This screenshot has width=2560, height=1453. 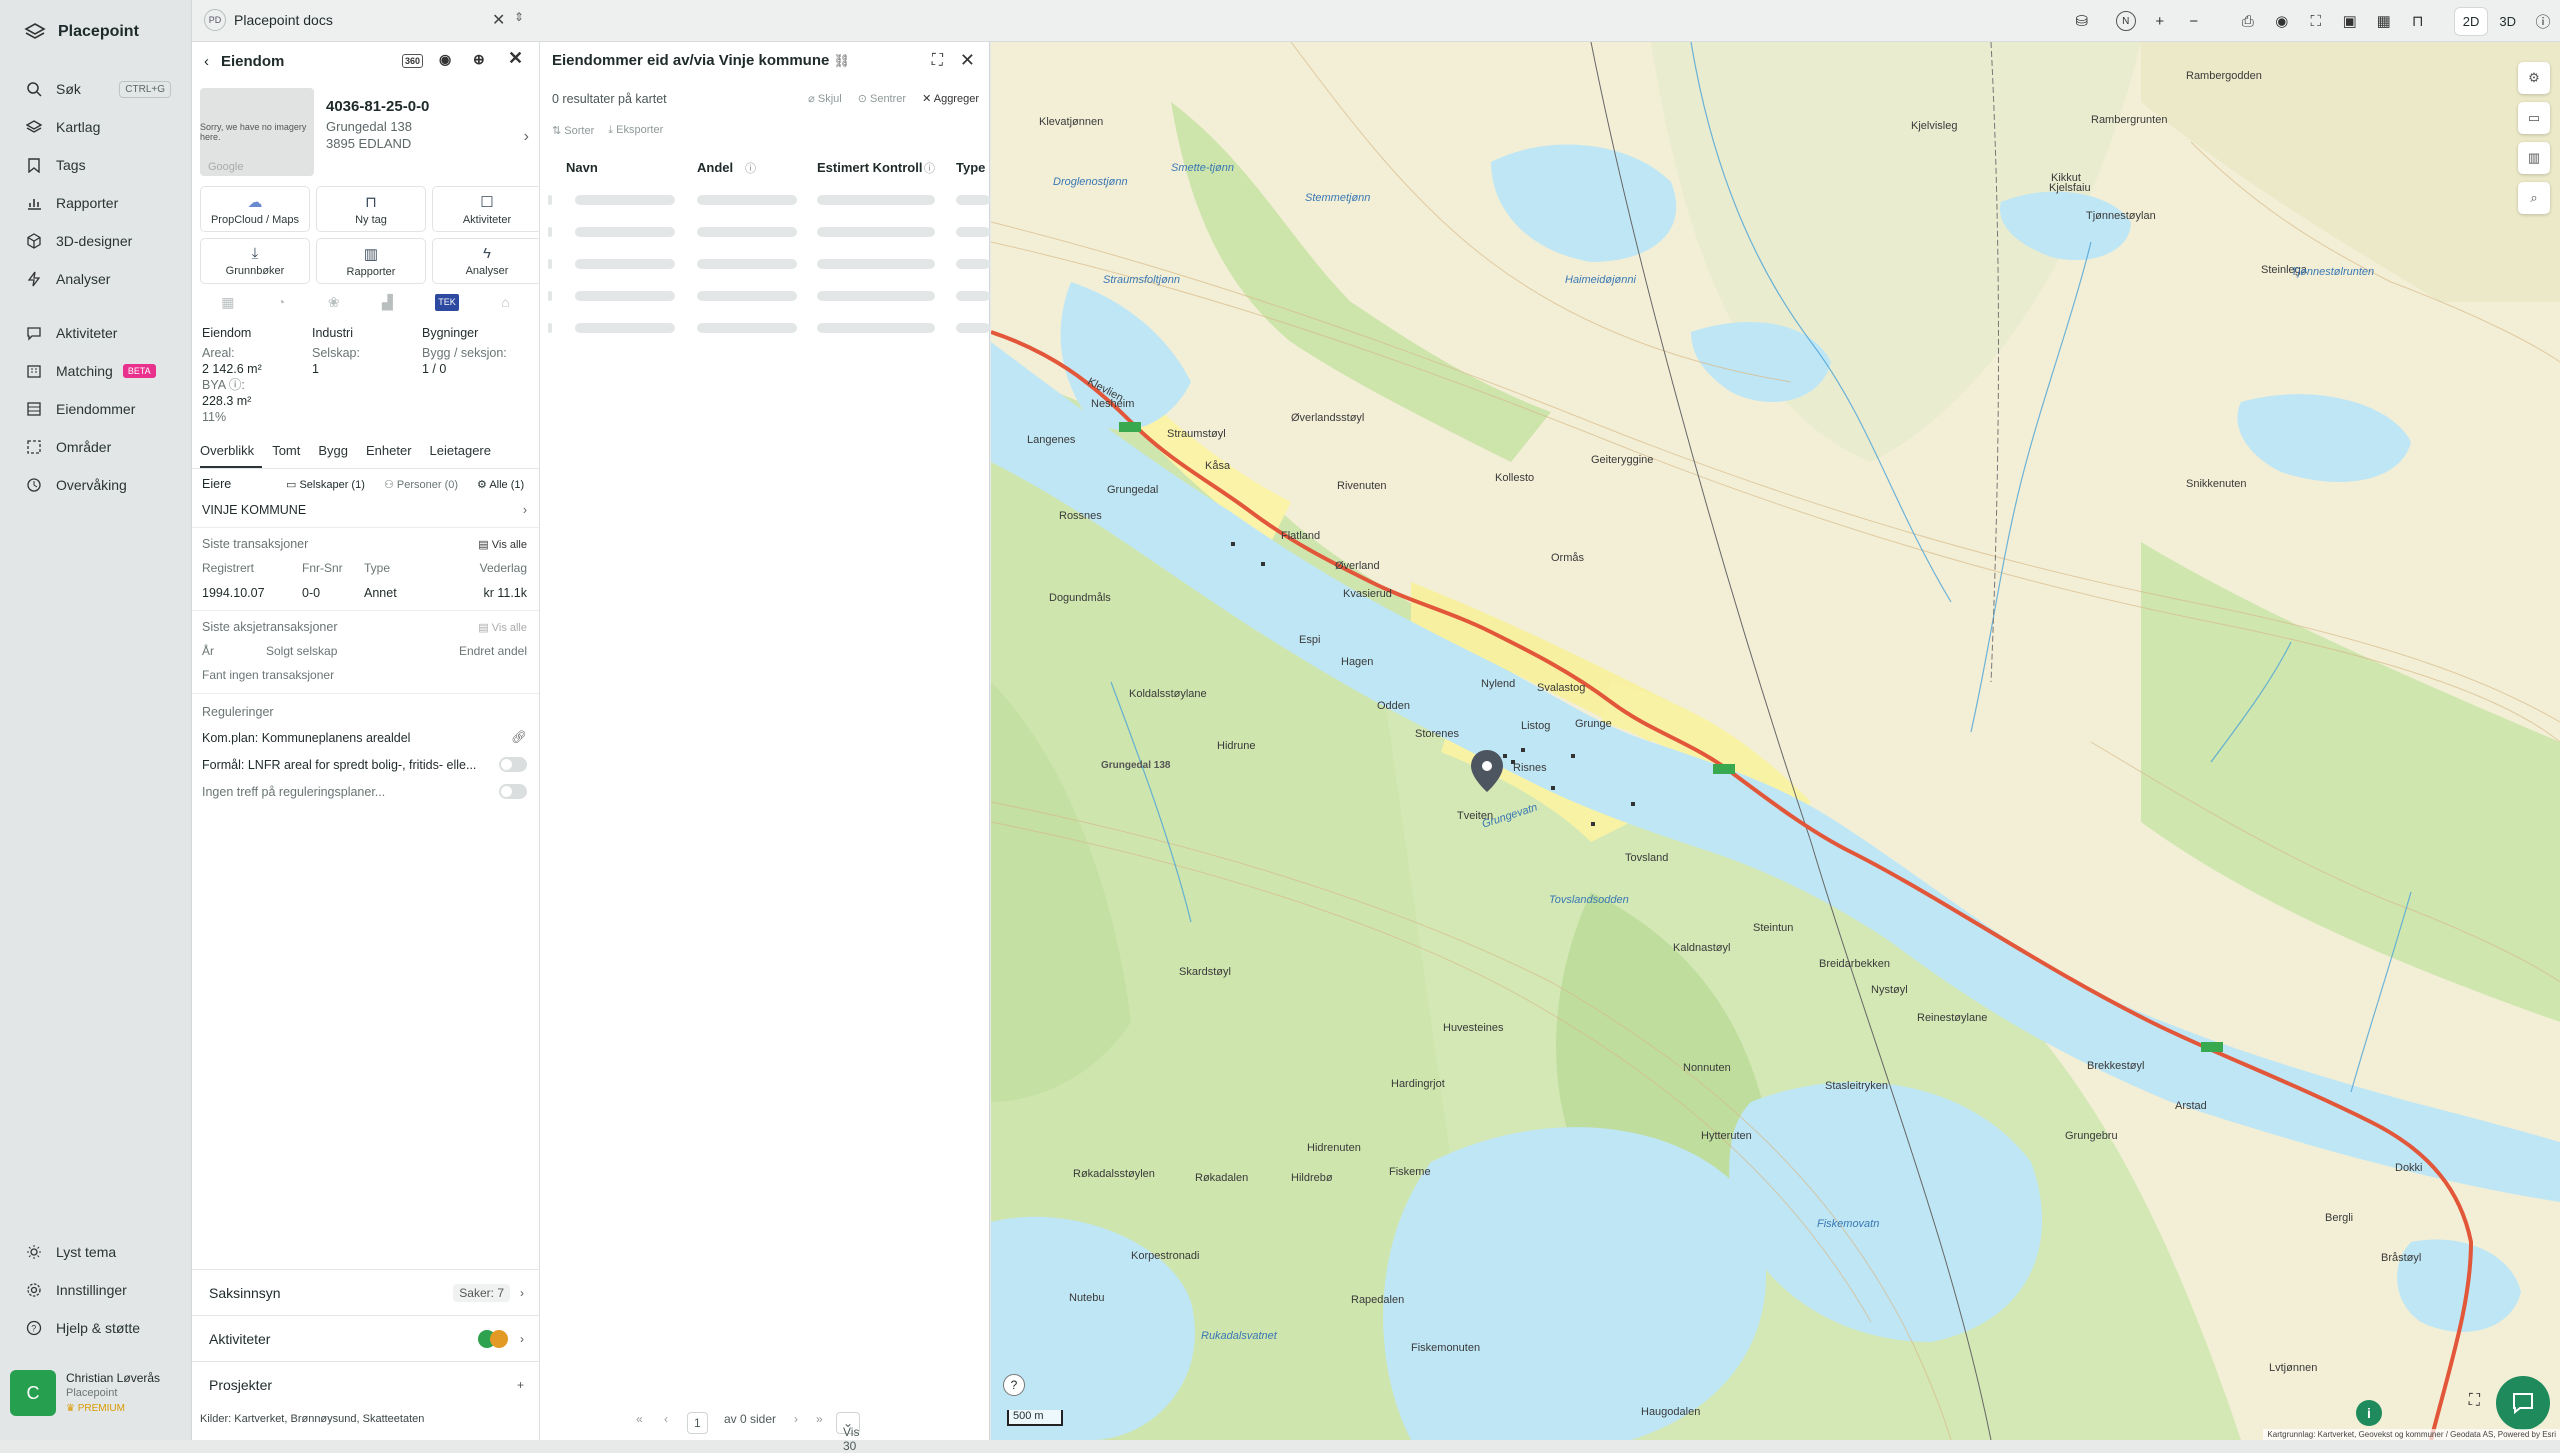 I want to click on page-input: 1, so click(x=697, y=1423).